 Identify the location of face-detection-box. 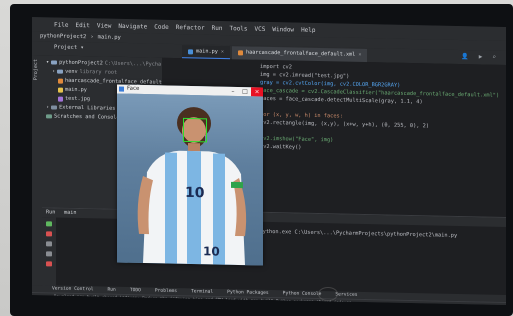
(195, 130).